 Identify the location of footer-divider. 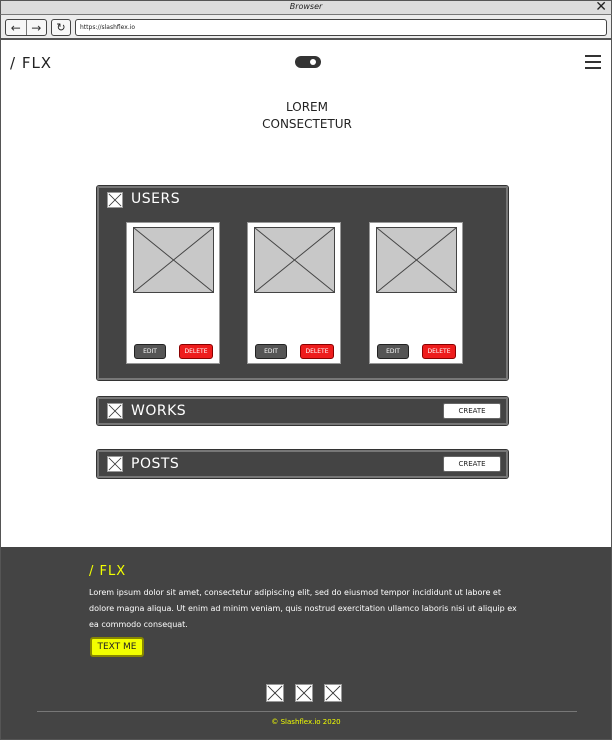
(307, 711).